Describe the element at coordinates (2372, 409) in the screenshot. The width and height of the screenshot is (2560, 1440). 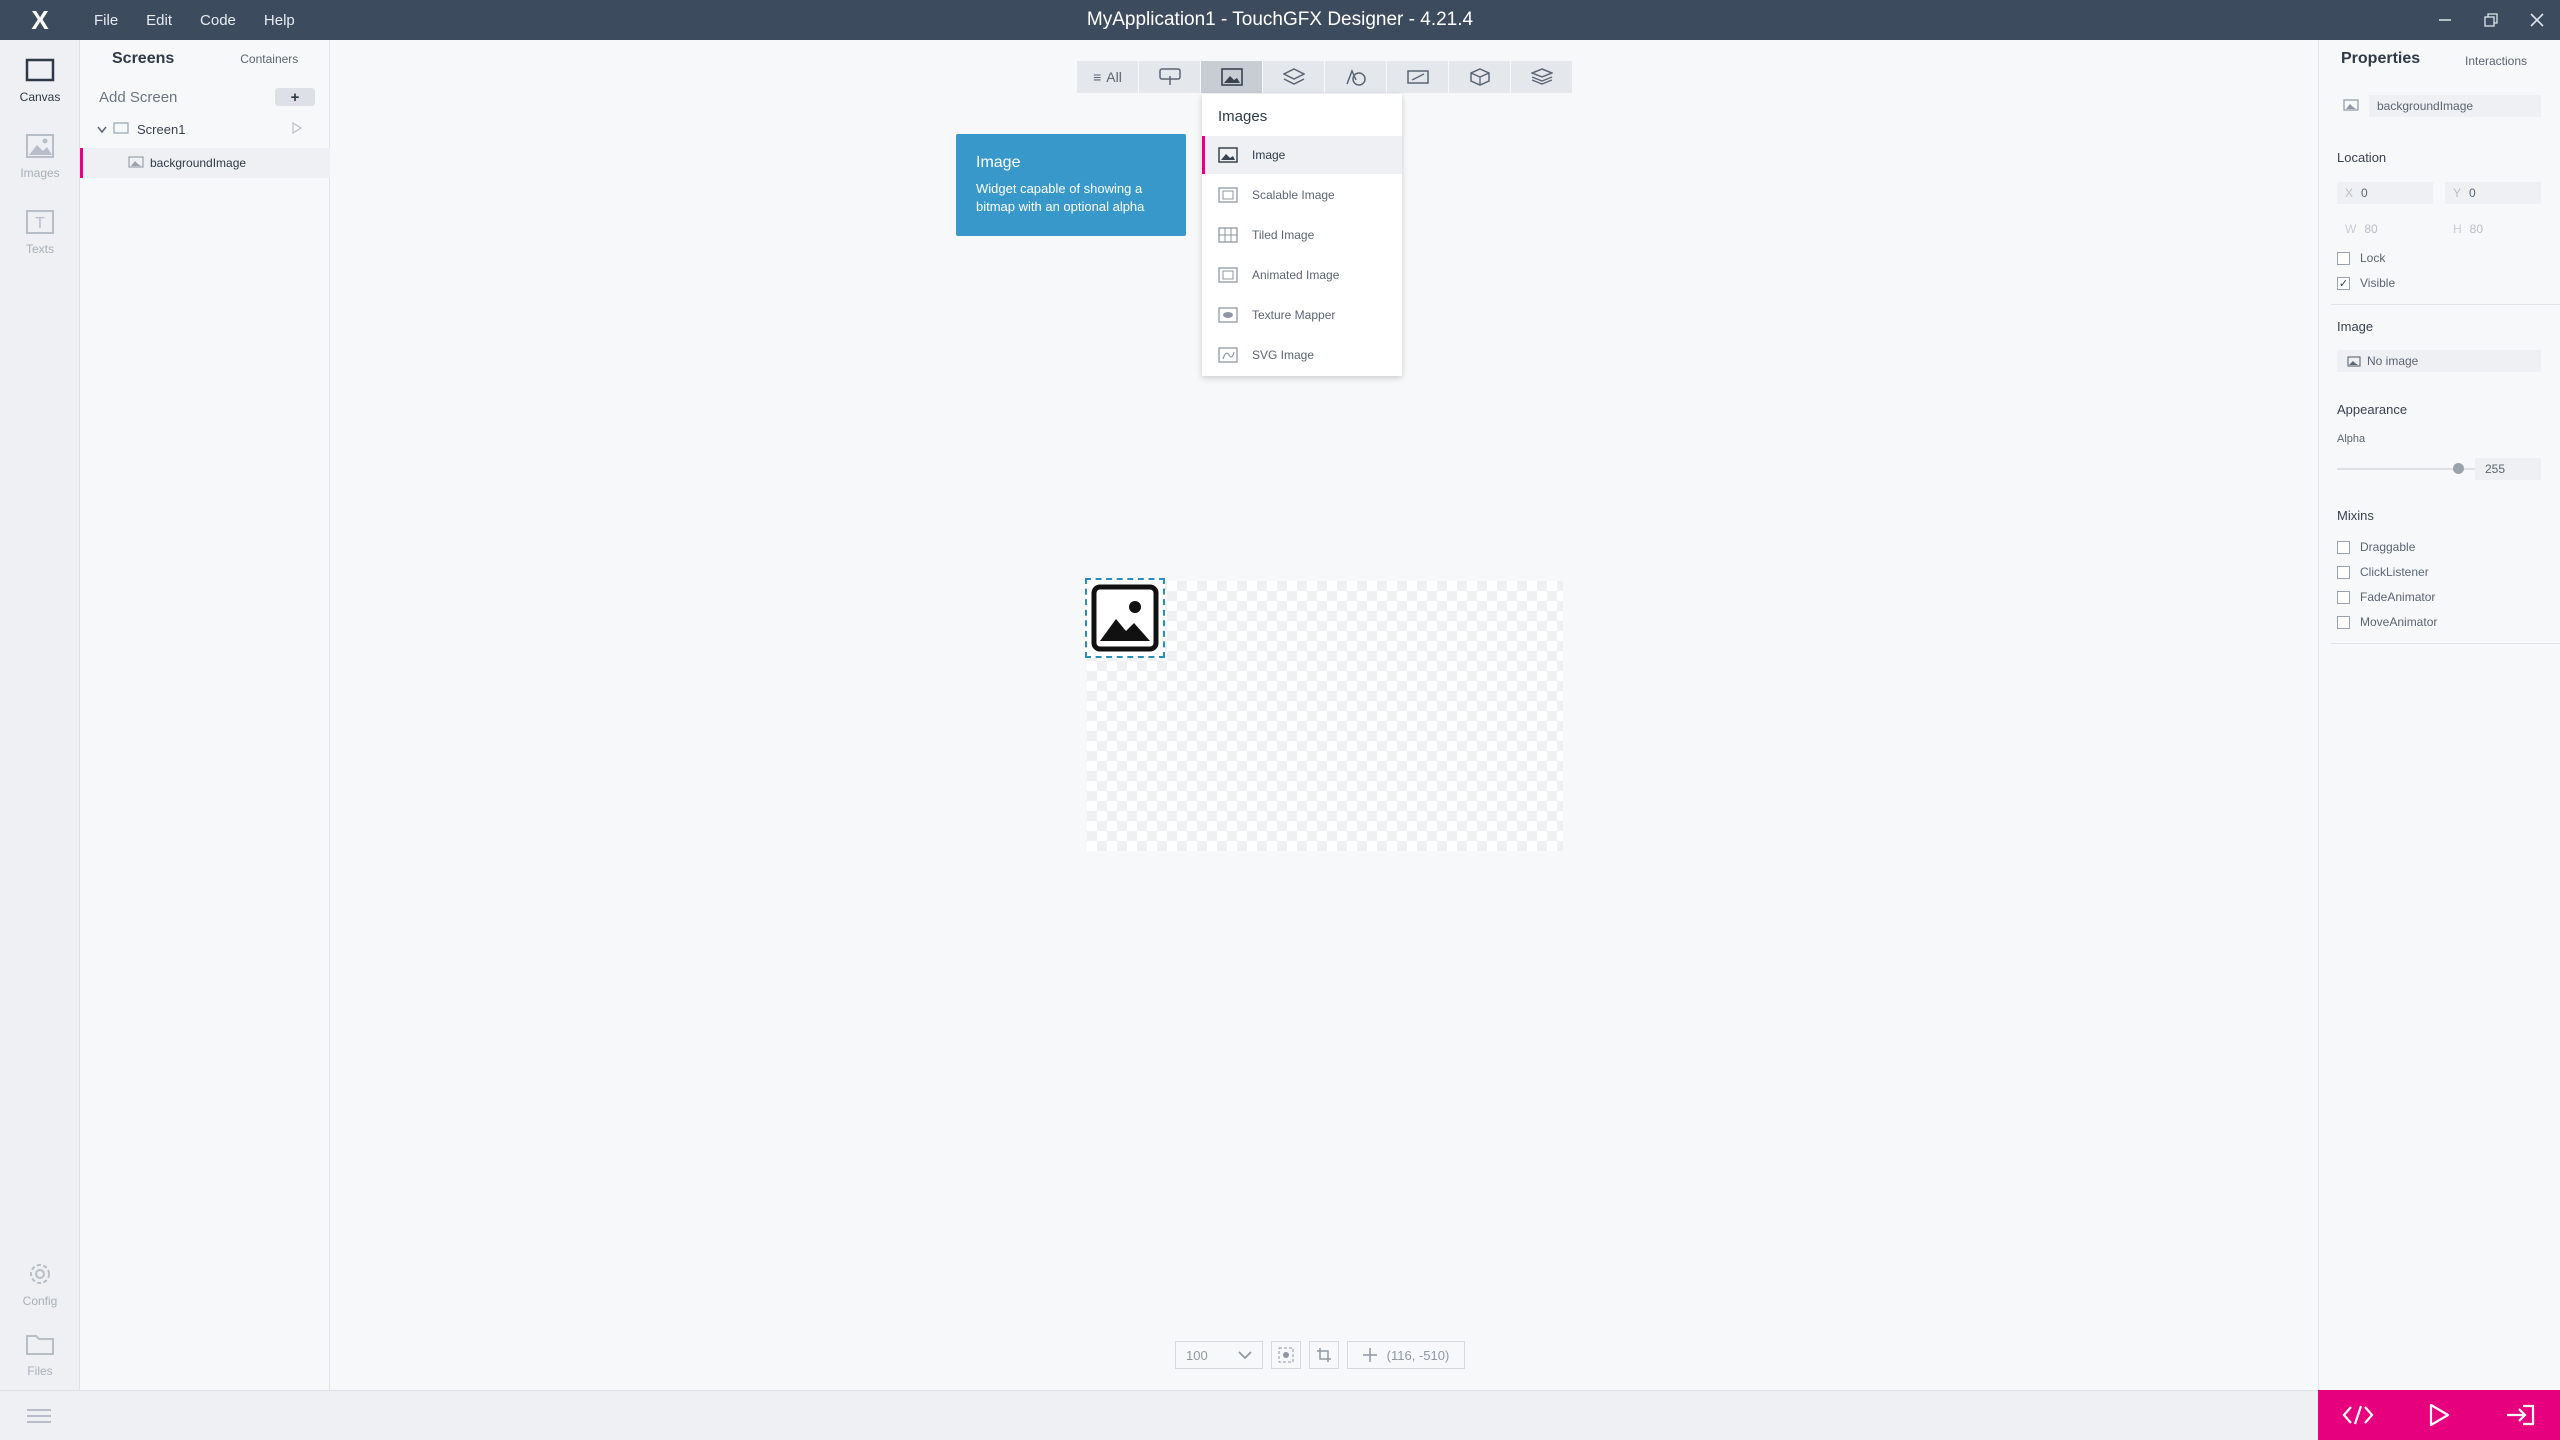
I see `appearance-section-label: Appearance` at that location.